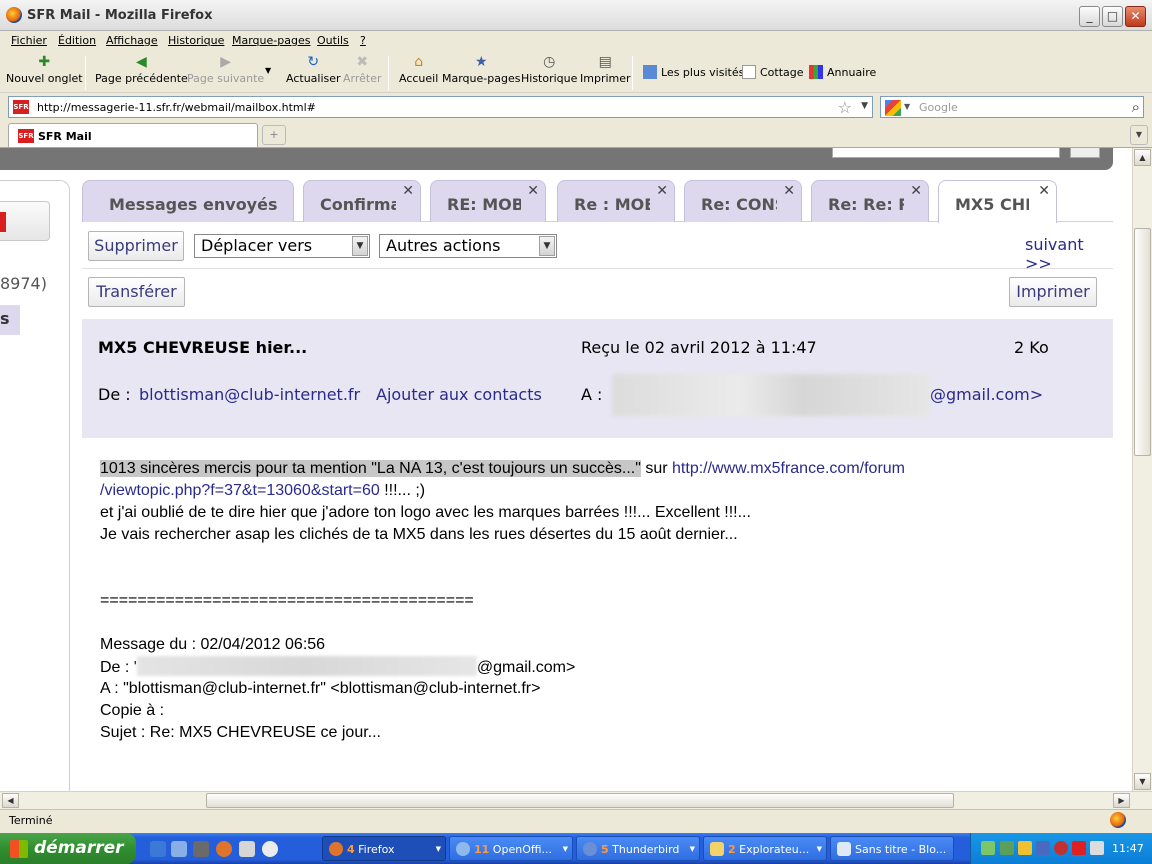 The height and width of the screenshot is (864, 1152). Describe the element at coordinates (25, 221) in the screenshot. I see `compose-button` at that location.